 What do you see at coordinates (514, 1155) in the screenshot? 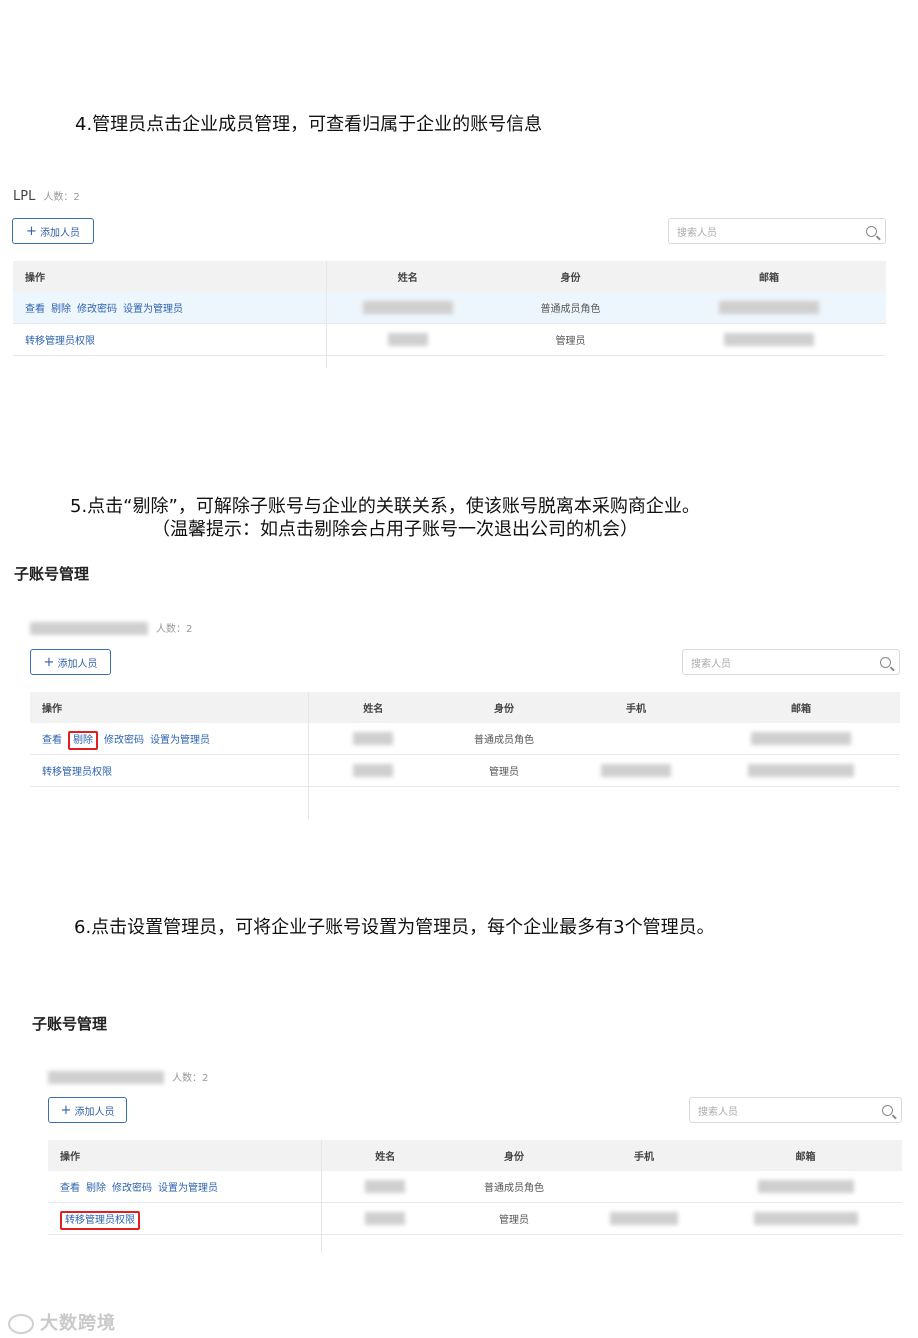
I see `col-header-role: 身份` at bounding box center [514, 1155].